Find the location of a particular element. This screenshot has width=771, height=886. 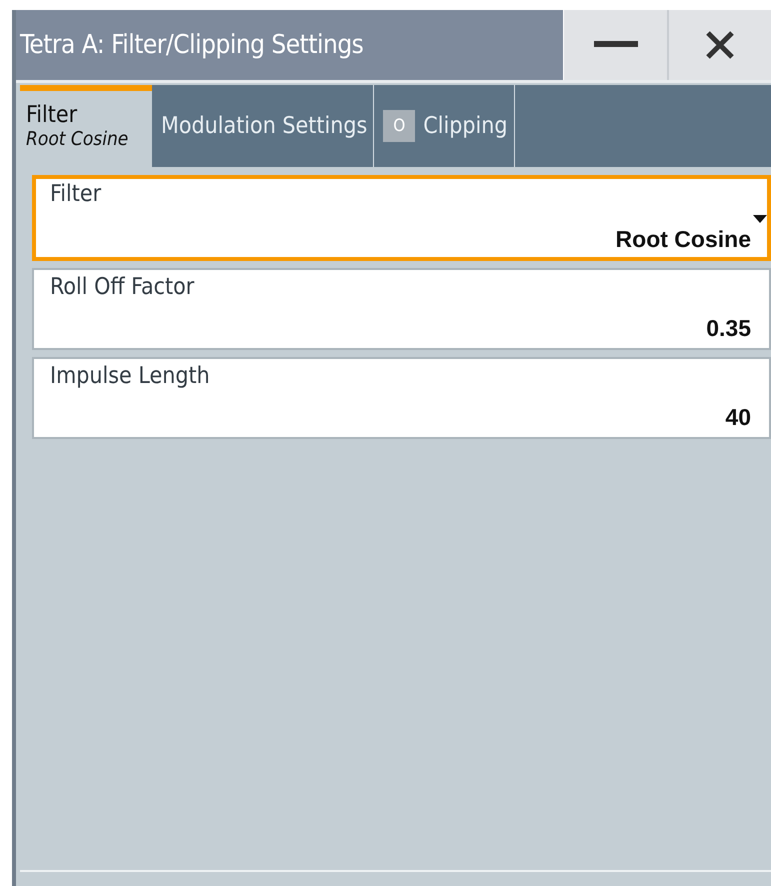

close-icon is located at coordinates (720, 45).